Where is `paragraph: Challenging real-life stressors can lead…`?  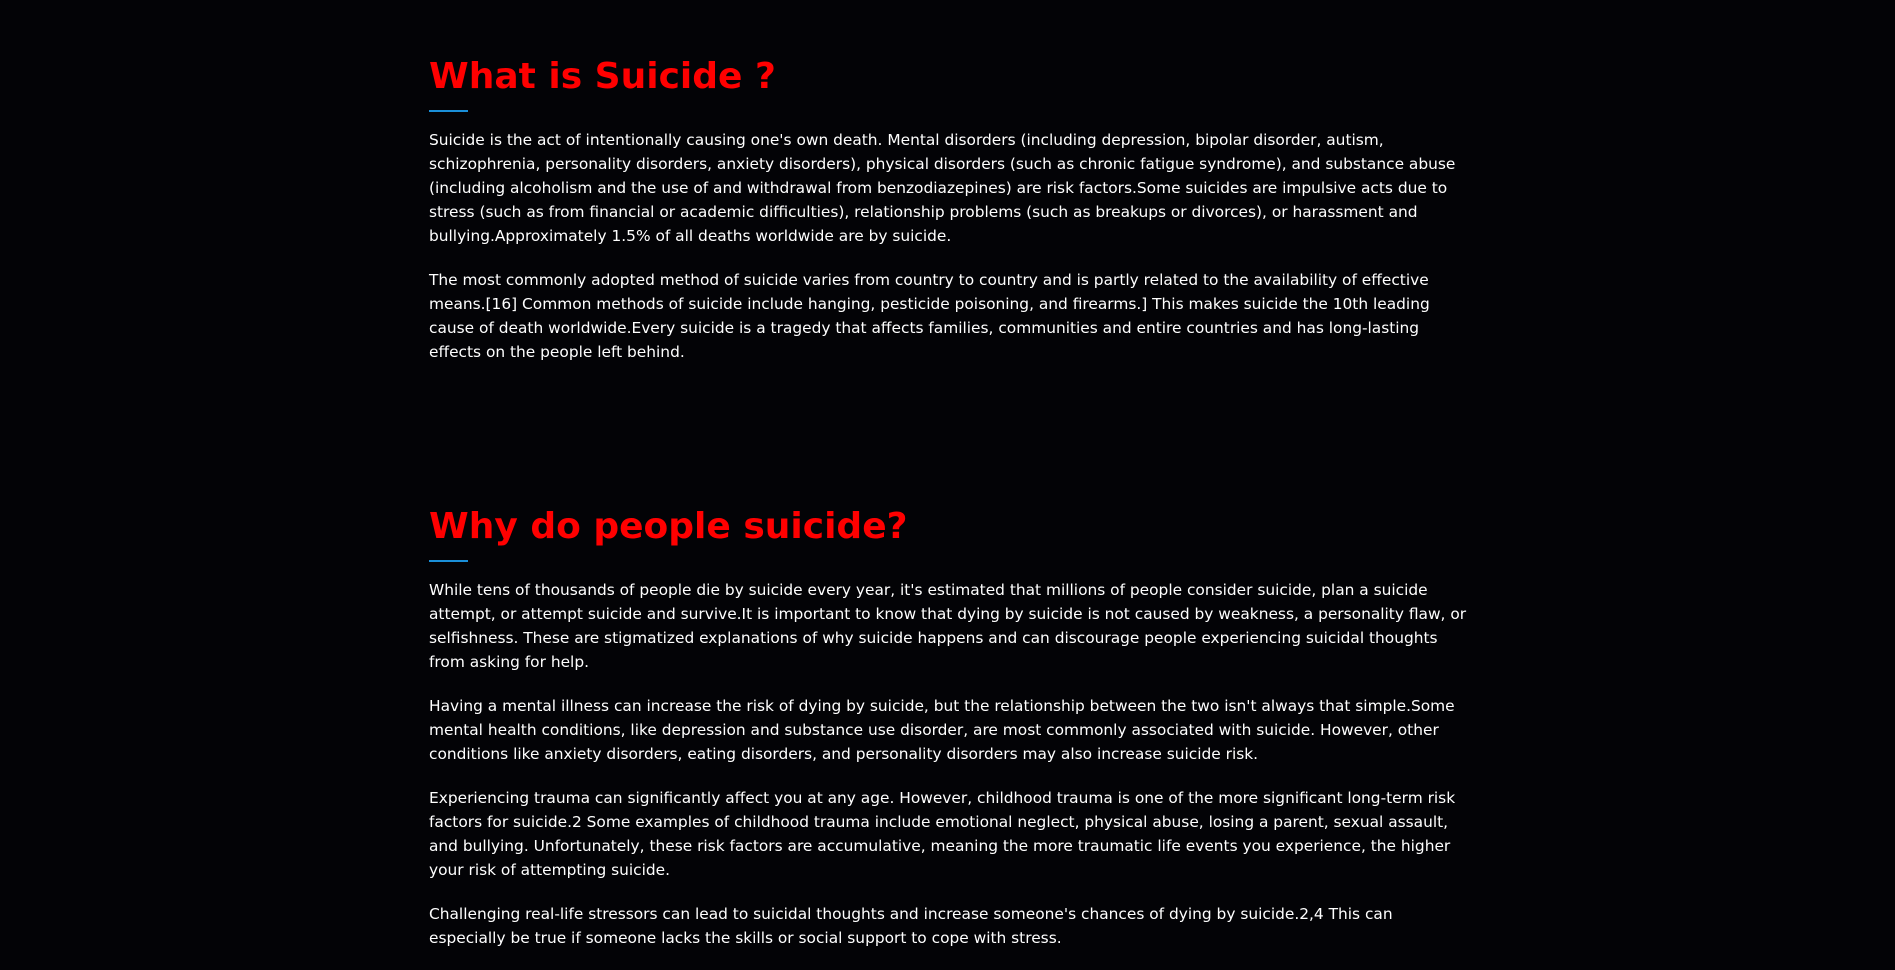 paragraph: Challenging real-life stressors can lead… is located at coordinates (911, 926).